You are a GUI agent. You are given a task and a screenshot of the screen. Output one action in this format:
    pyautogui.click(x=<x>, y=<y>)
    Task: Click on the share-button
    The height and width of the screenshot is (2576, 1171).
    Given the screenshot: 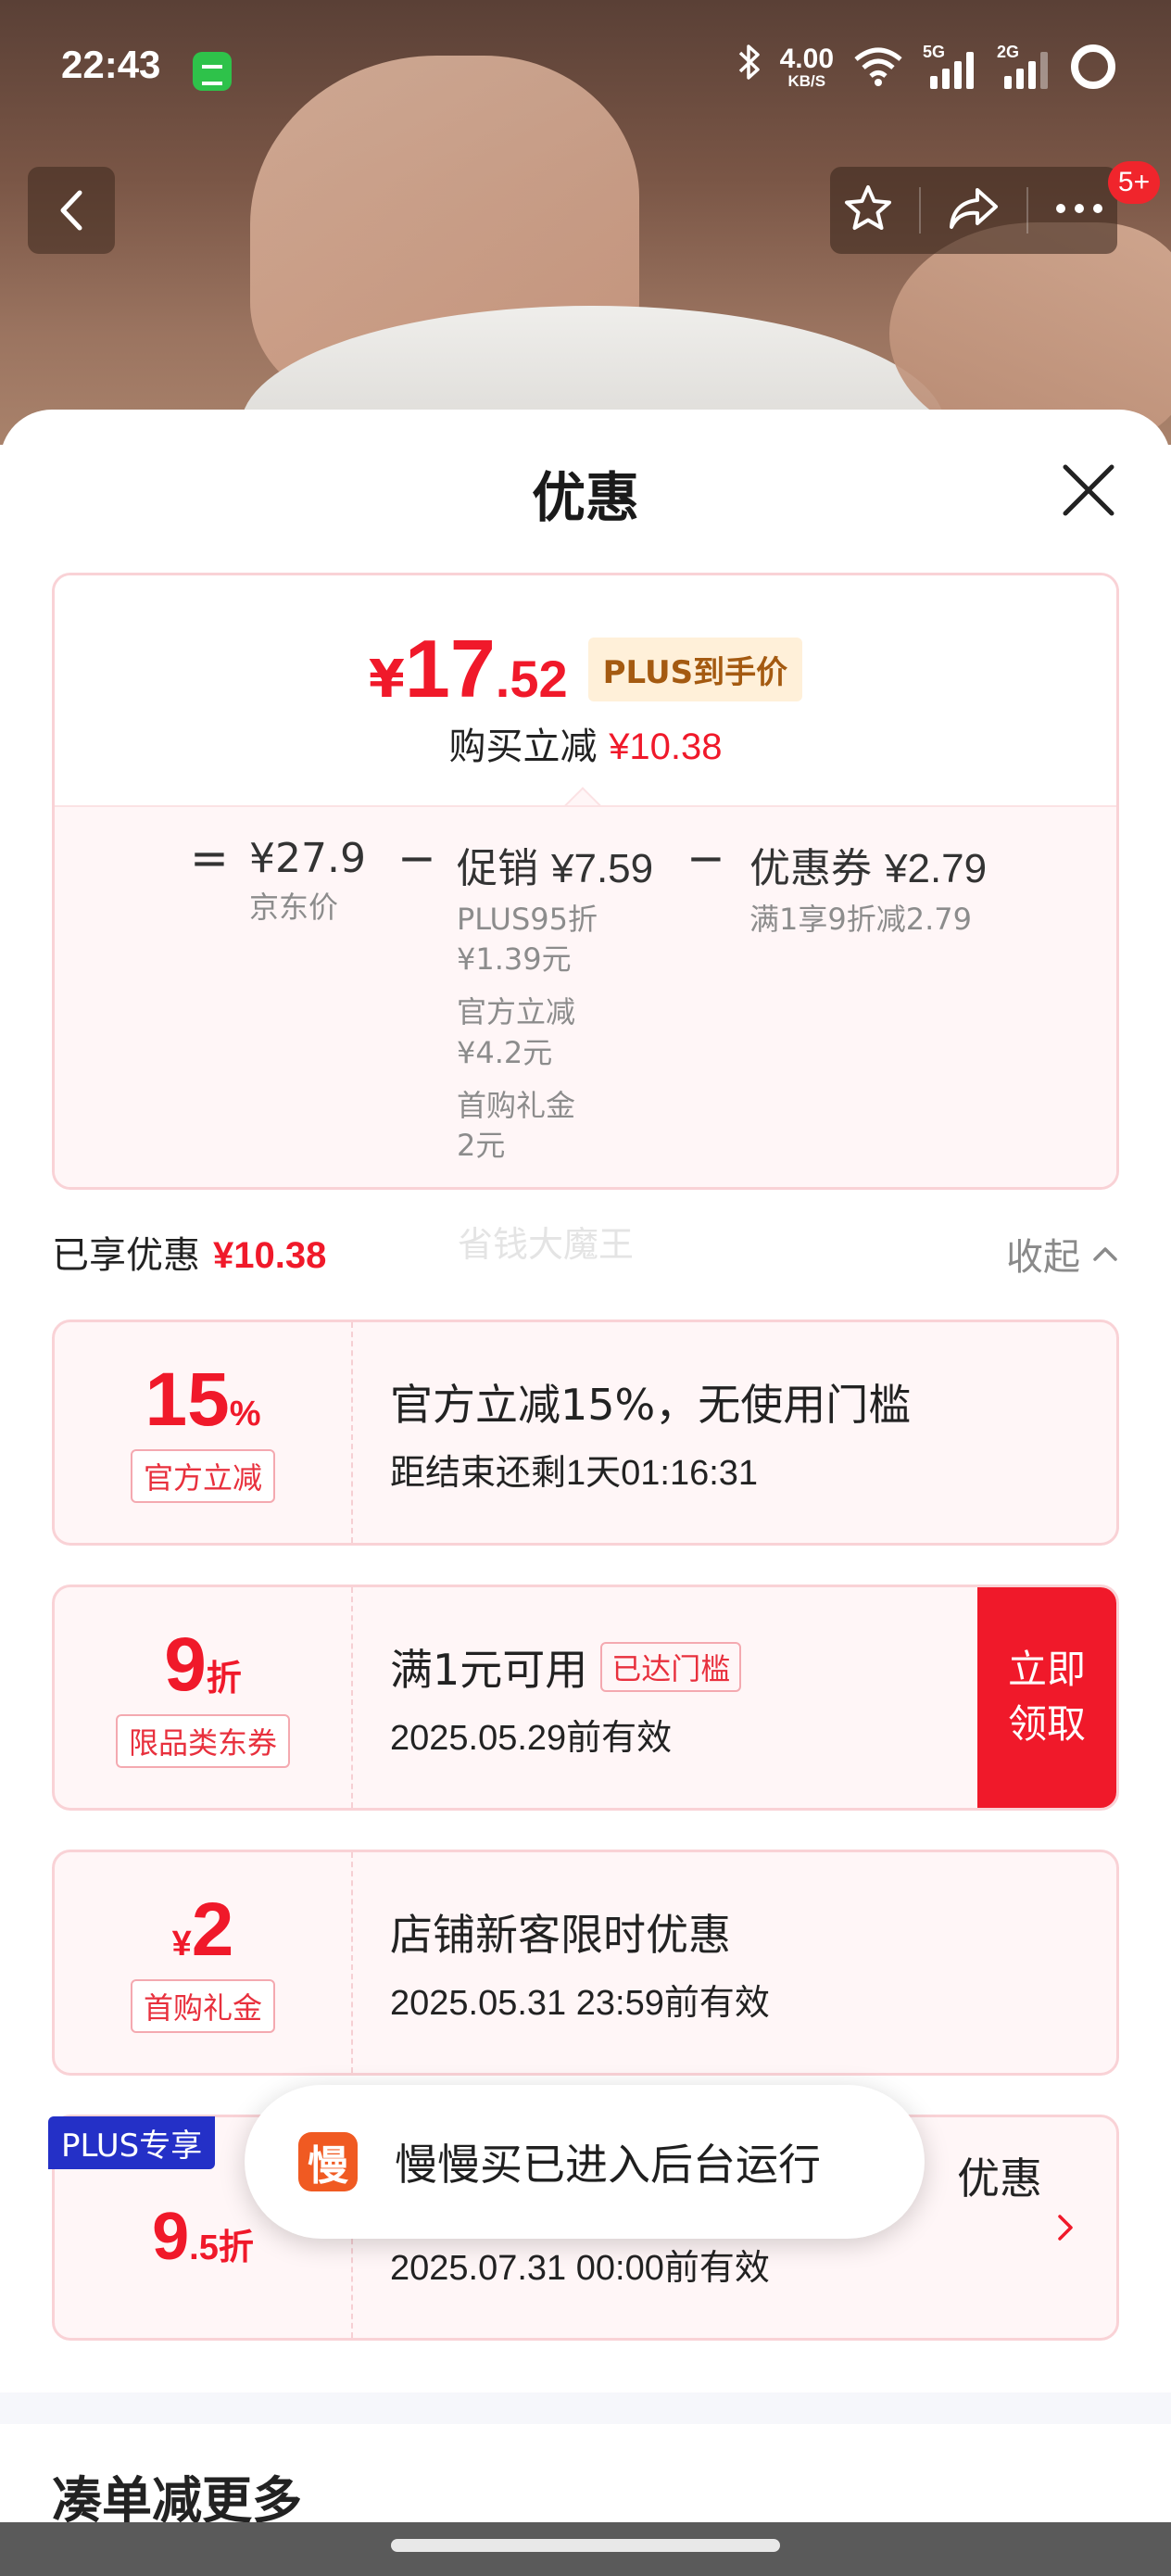 What is the action you would take?
    pyautogui.click(x=974, y=210)
    